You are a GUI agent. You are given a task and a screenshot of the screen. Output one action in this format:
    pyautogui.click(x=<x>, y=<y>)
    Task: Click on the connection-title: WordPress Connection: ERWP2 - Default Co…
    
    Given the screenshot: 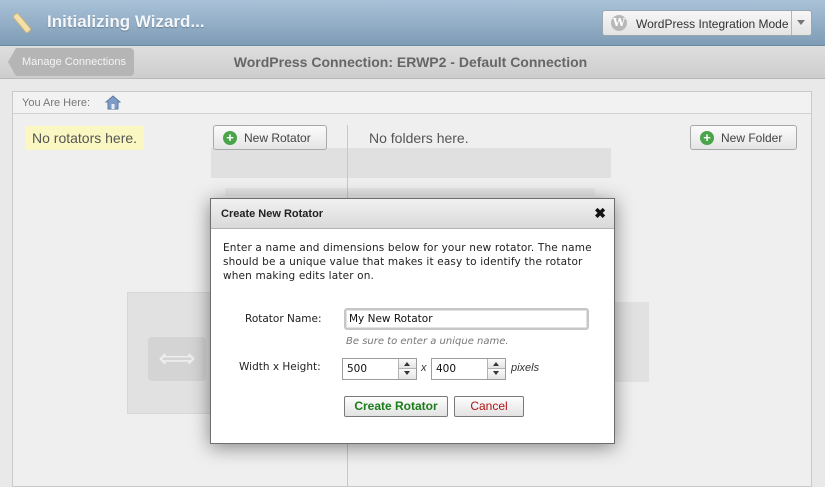 What is the action you would take?
    pyautogui.click(x=412, y=62)
    